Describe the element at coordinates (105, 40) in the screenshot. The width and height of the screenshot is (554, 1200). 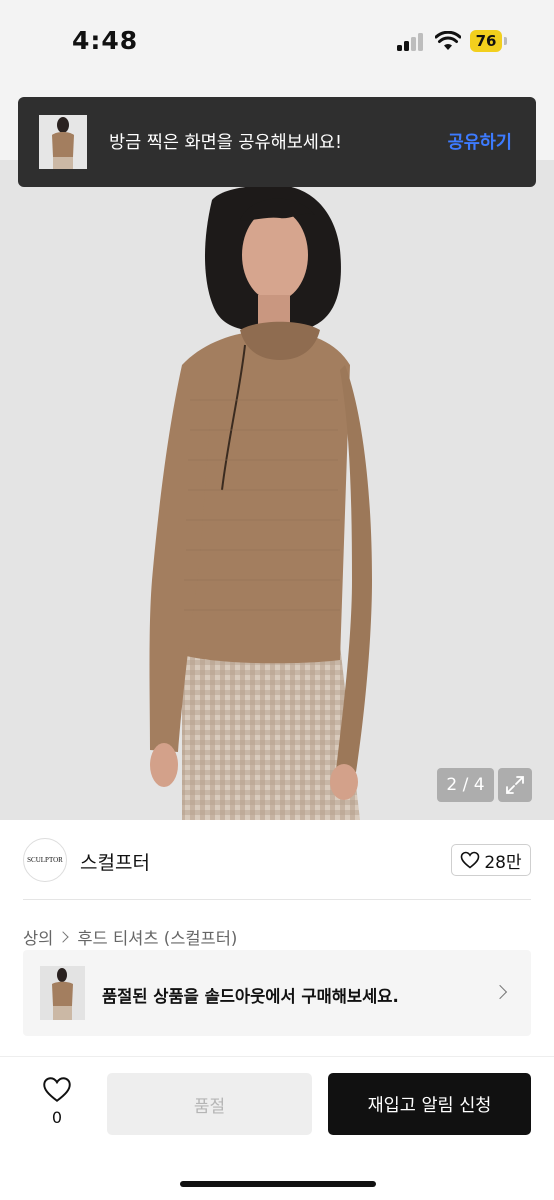
I see `status-time: 4:48` at that location.